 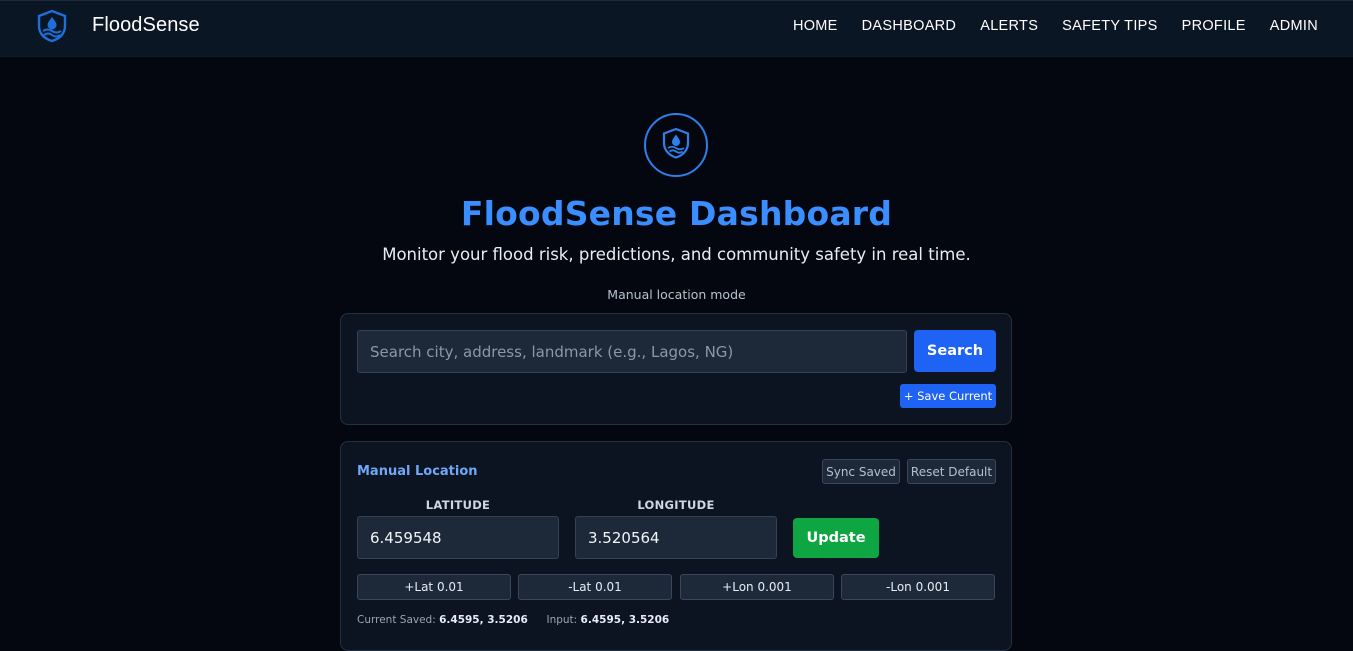 I want to click on brand-name: FloodSense, so click(x=146, y=25).